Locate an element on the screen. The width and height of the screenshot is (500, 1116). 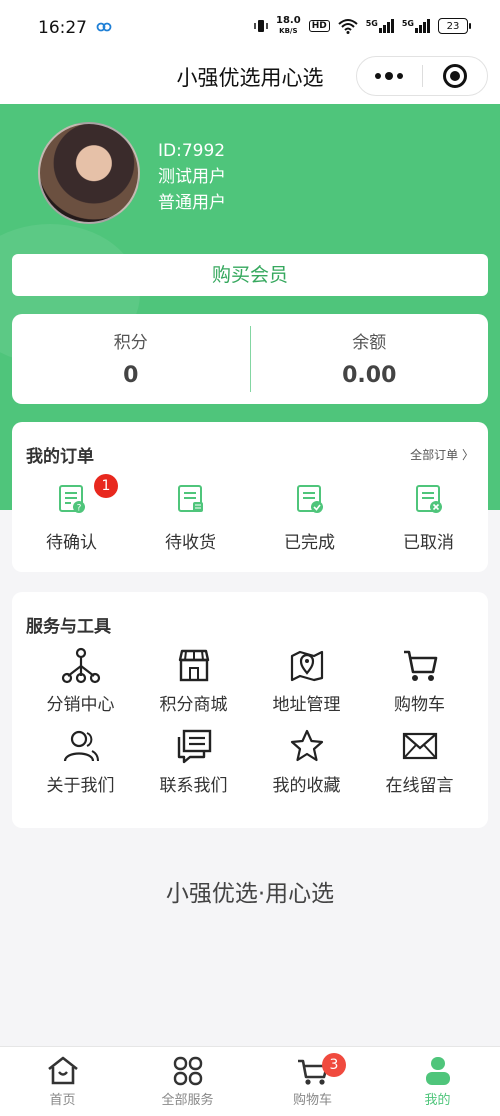
battery-level: 23 is located at coordinates (453, 26).